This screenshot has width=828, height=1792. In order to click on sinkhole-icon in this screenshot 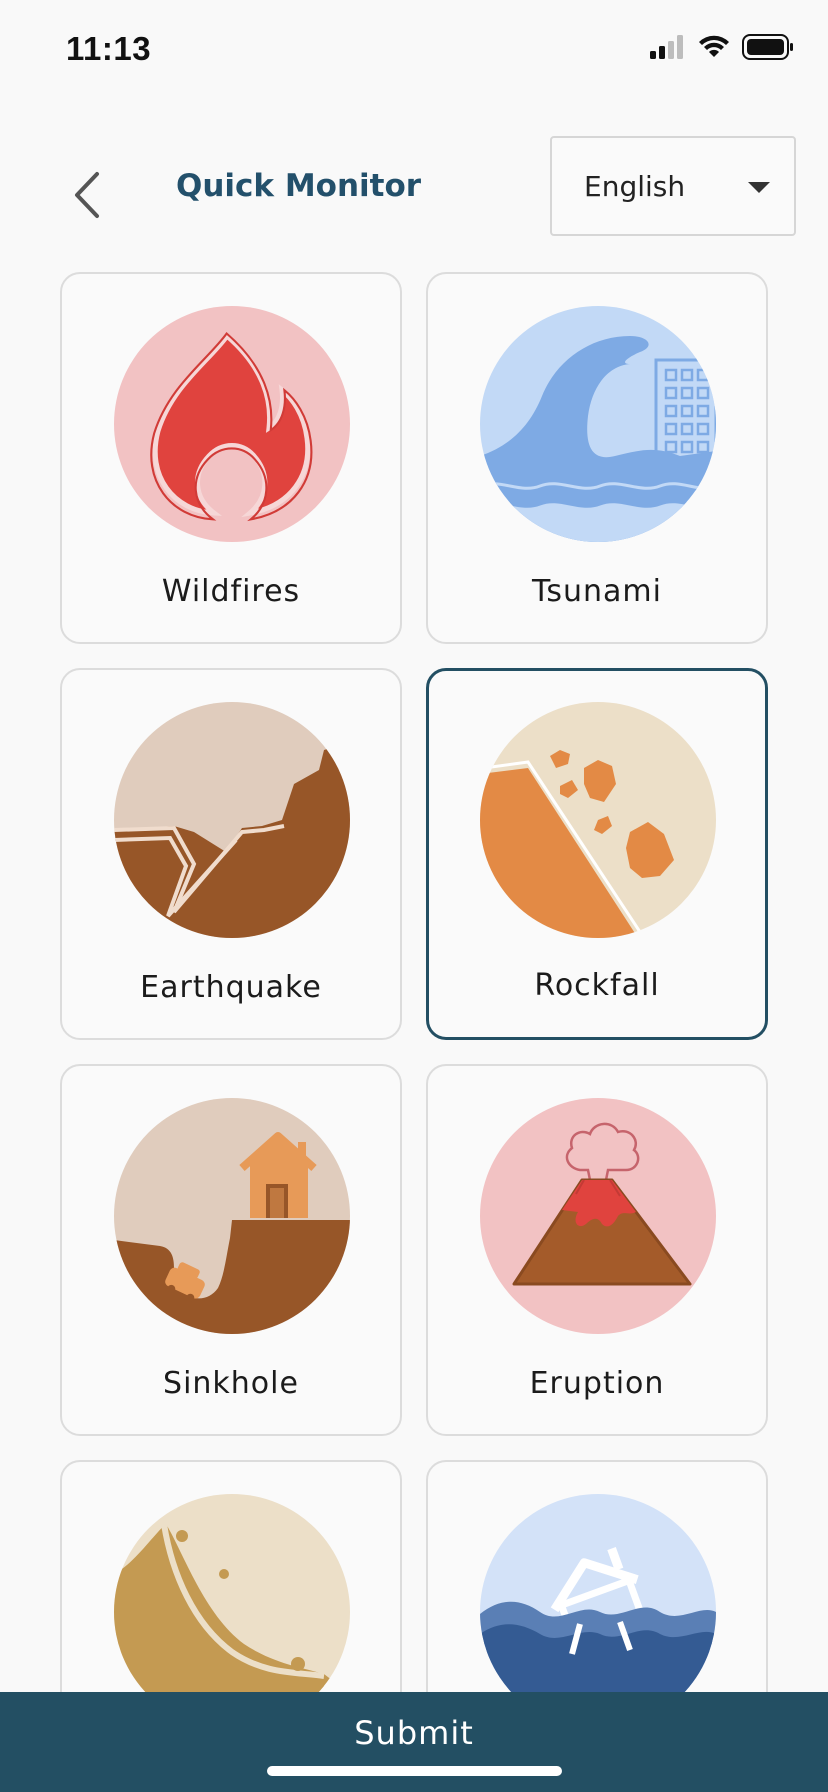, I will do `click(232, 1216)`.